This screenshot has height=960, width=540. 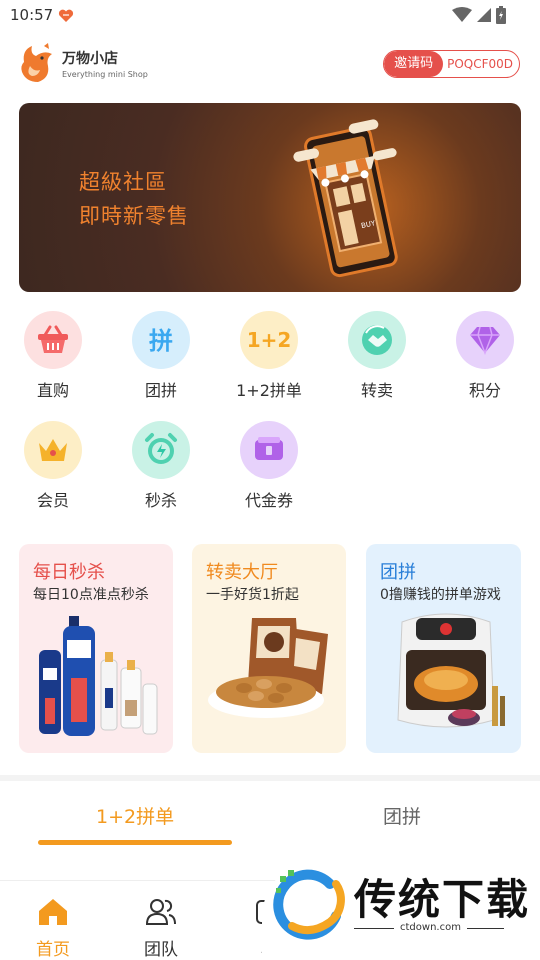 I want to click on banner-line-2: 即時新零售, so click(x=134, y=216).